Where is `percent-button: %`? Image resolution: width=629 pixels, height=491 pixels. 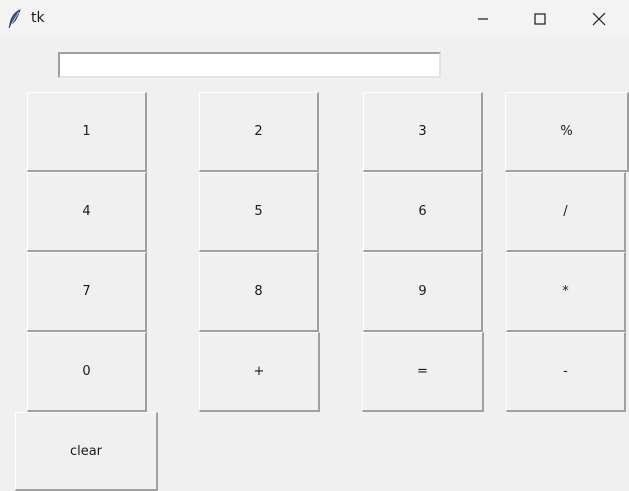 percent-button: % is located at coordinates (567, 132).